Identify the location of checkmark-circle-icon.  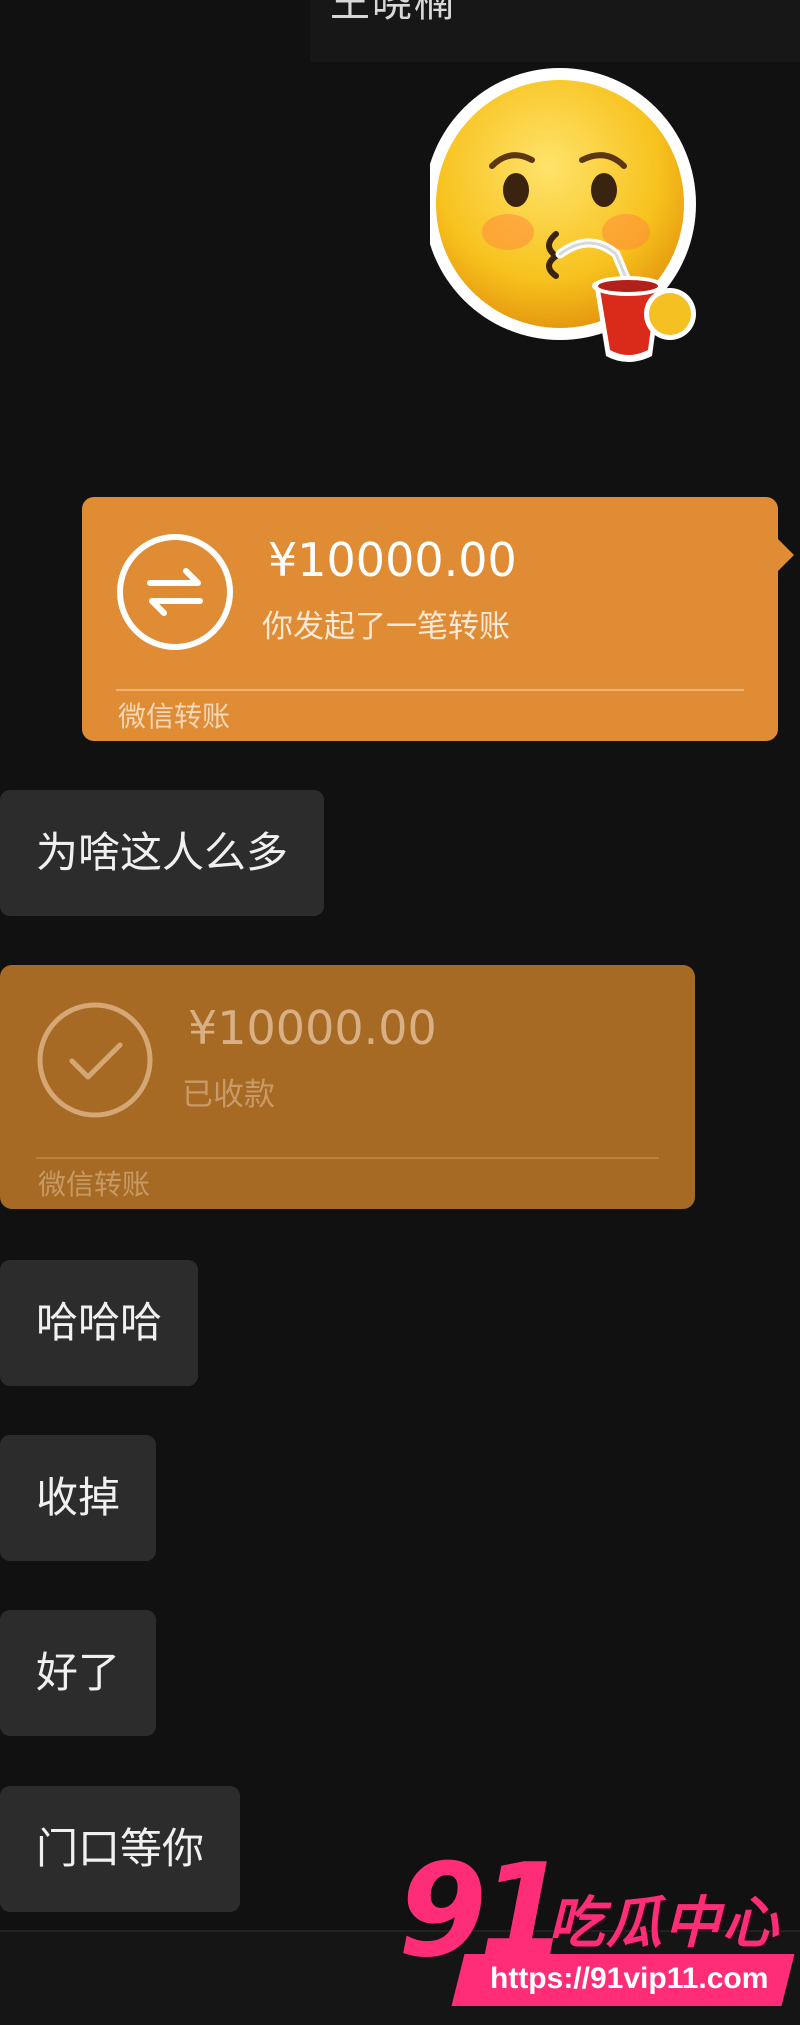
(95, 1060).